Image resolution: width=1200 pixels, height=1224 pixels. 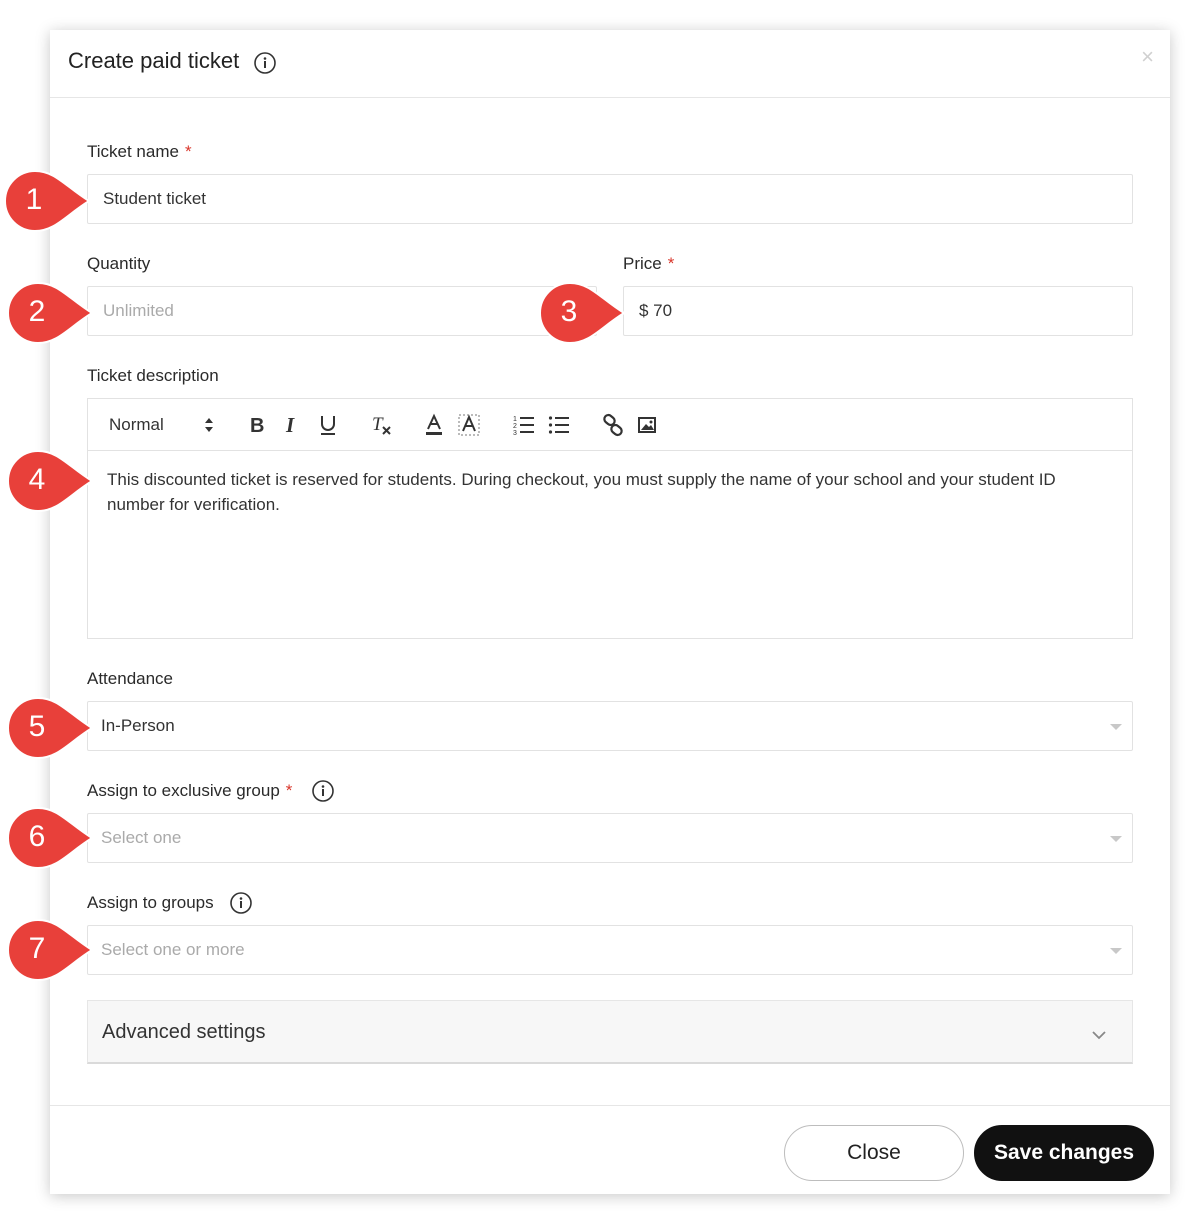 What do you see at coordinates (48, 200) in the screenshot?
I see `callout-marker: 1` at bounding box center [48, 200].